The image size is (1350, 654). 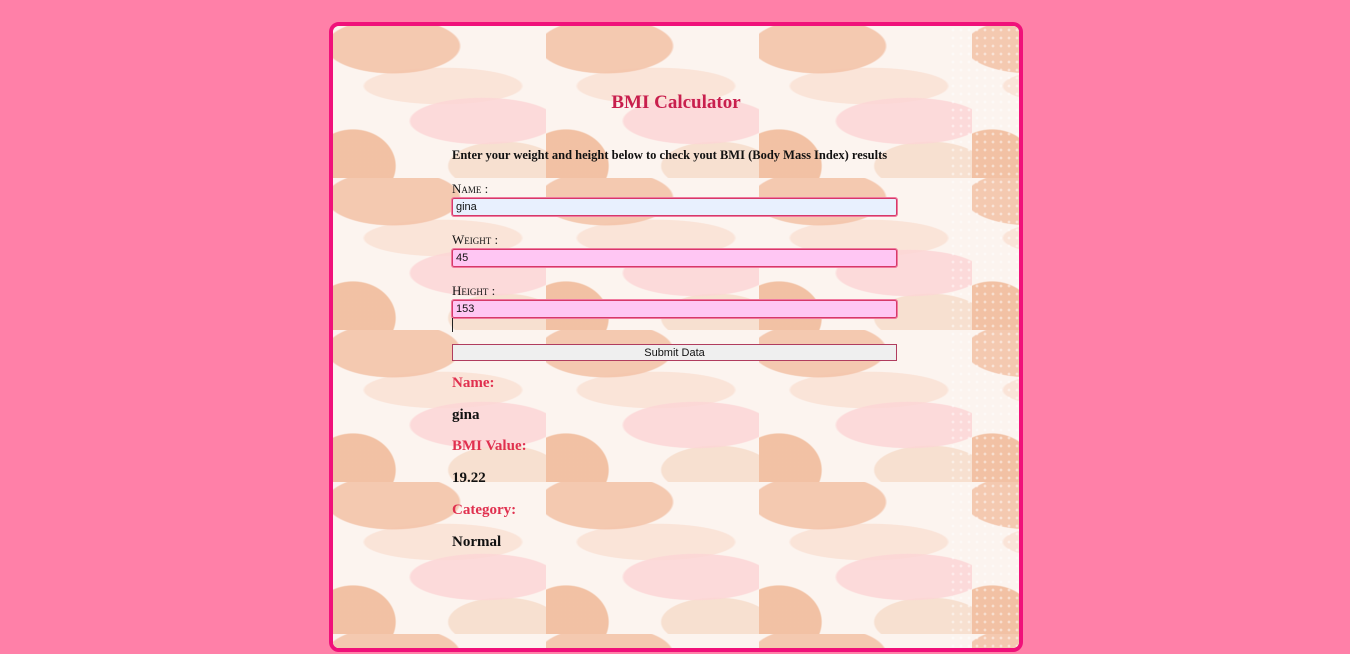 What do you see at coordinates (452, 325) in the screenshot?
I see `text-caret` at bounding box center [452, 325].